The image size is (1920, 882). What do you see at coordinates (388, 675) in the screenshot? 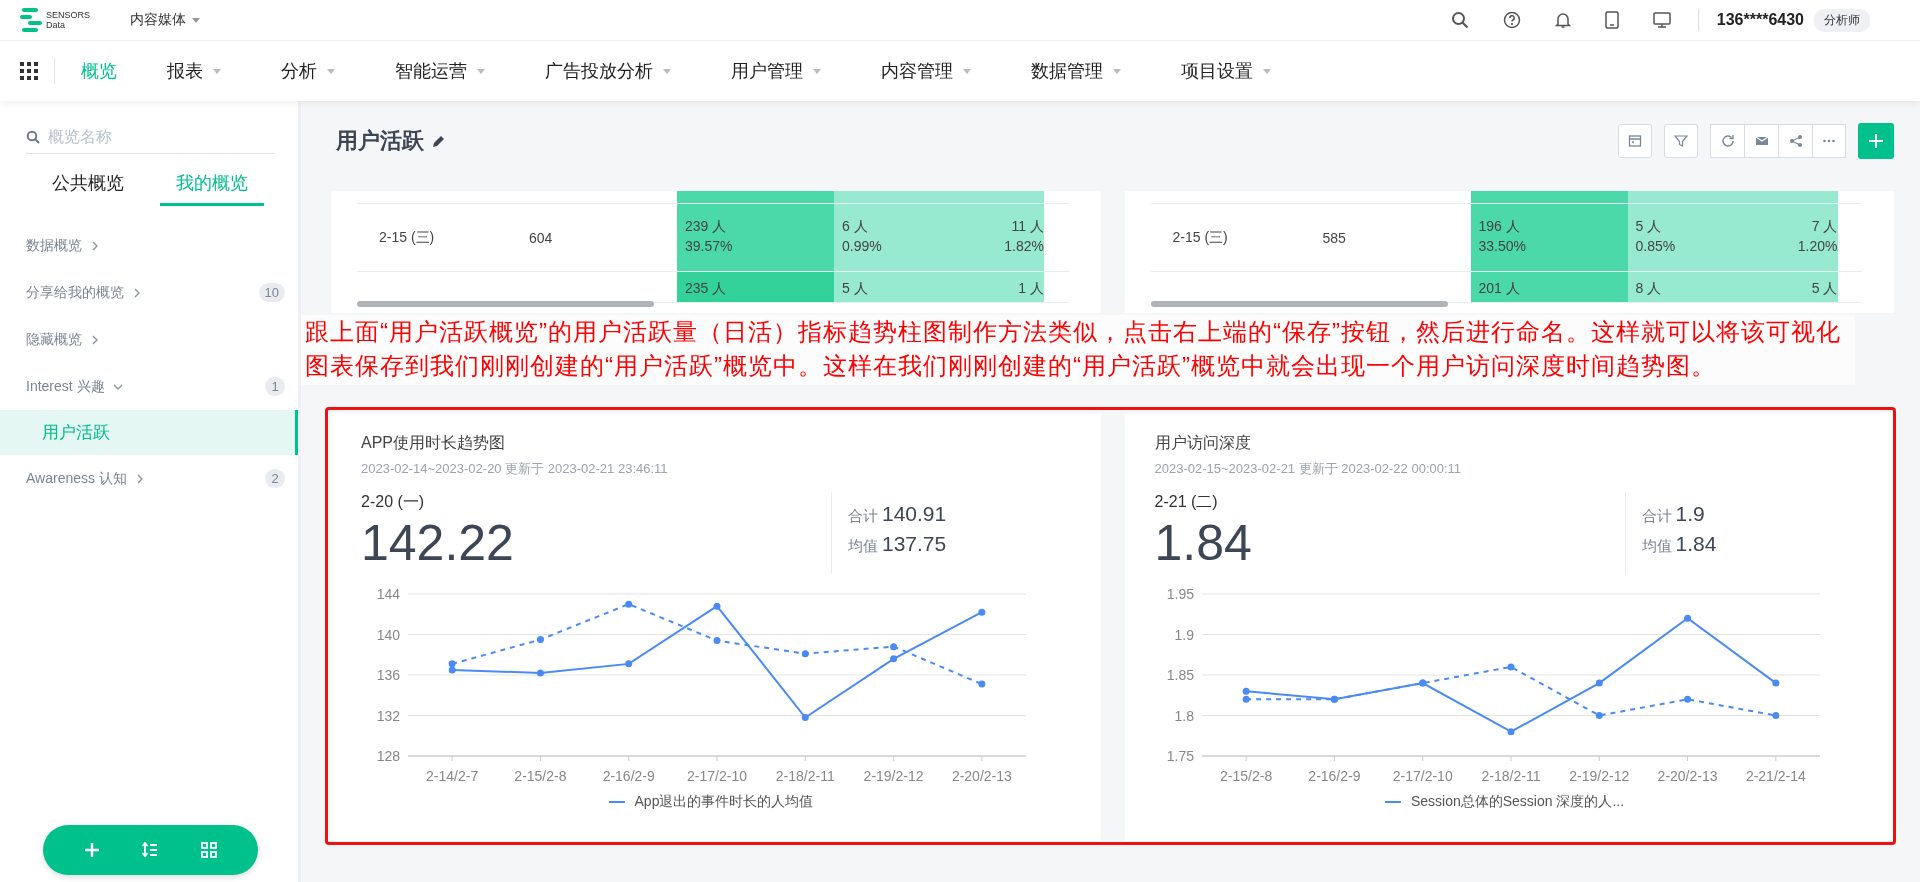
I see `y-tick-label: 136` at bounding box center [388, 675].